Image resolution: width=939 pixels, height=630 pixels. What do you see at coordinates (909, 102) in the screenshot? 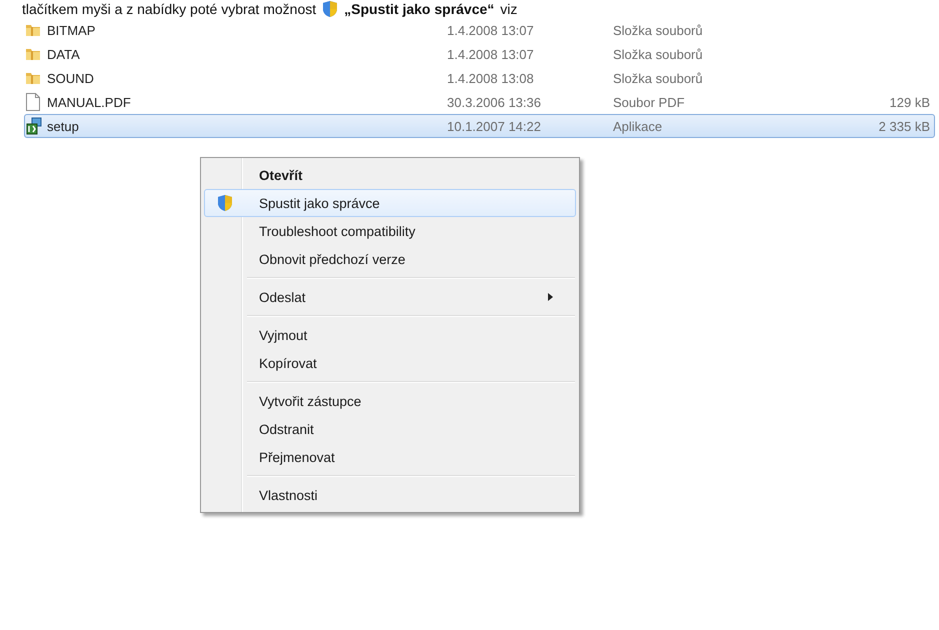
I see `file-size: 129 kB` at bounding box center [909, 102].